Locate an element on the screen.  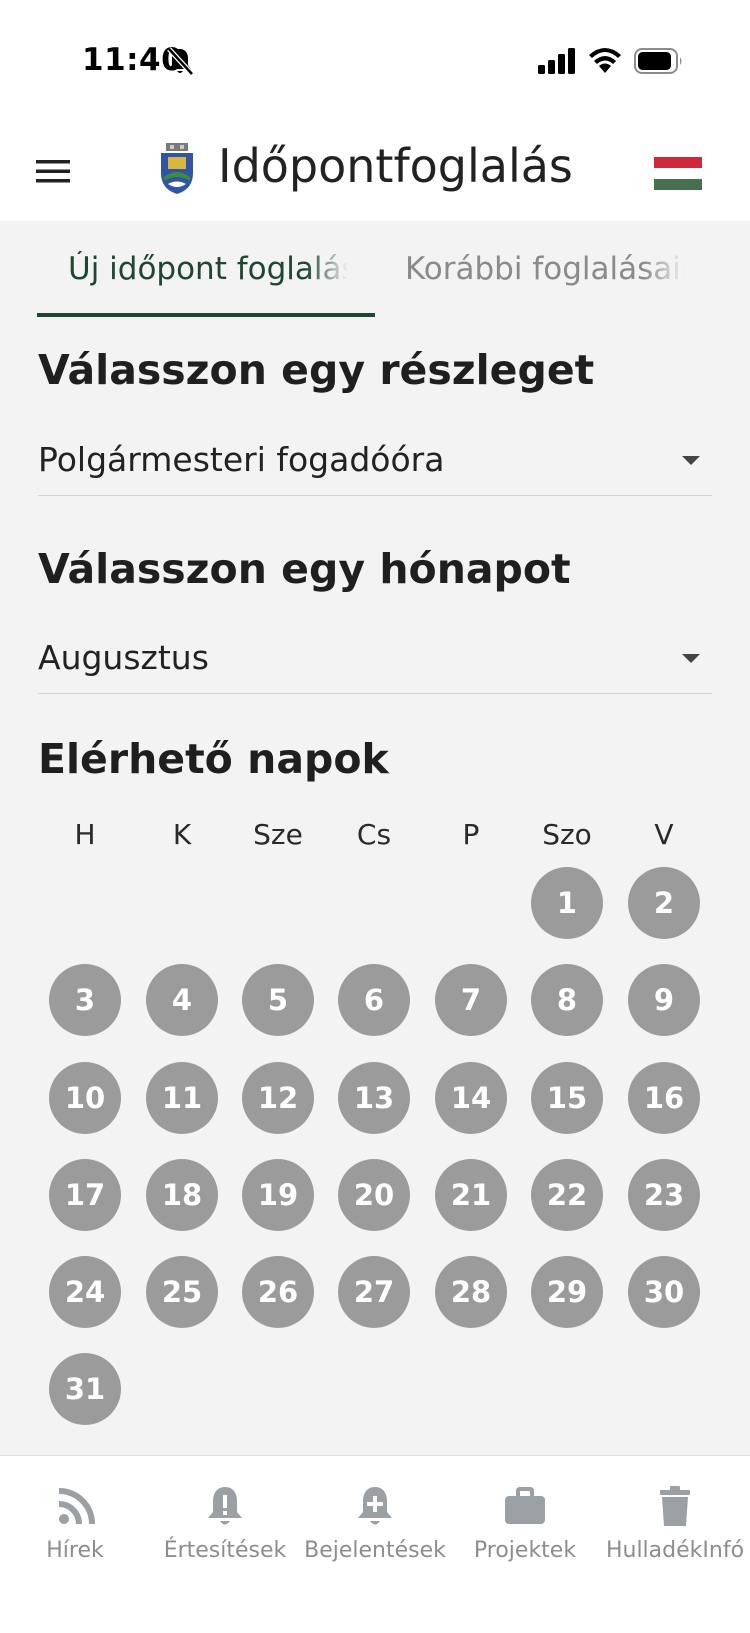
booking-tabs: Új időpont foglalás Korábbi foglalásaim is located at coordinates (375, 270).